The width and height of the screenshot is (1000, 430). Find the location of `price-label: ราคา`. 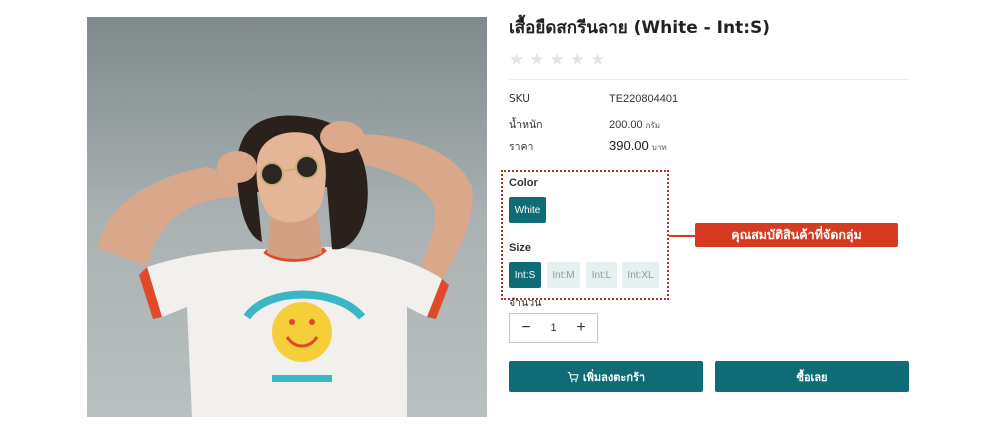

price-label: ราคา is located at coordinates (521, 147).